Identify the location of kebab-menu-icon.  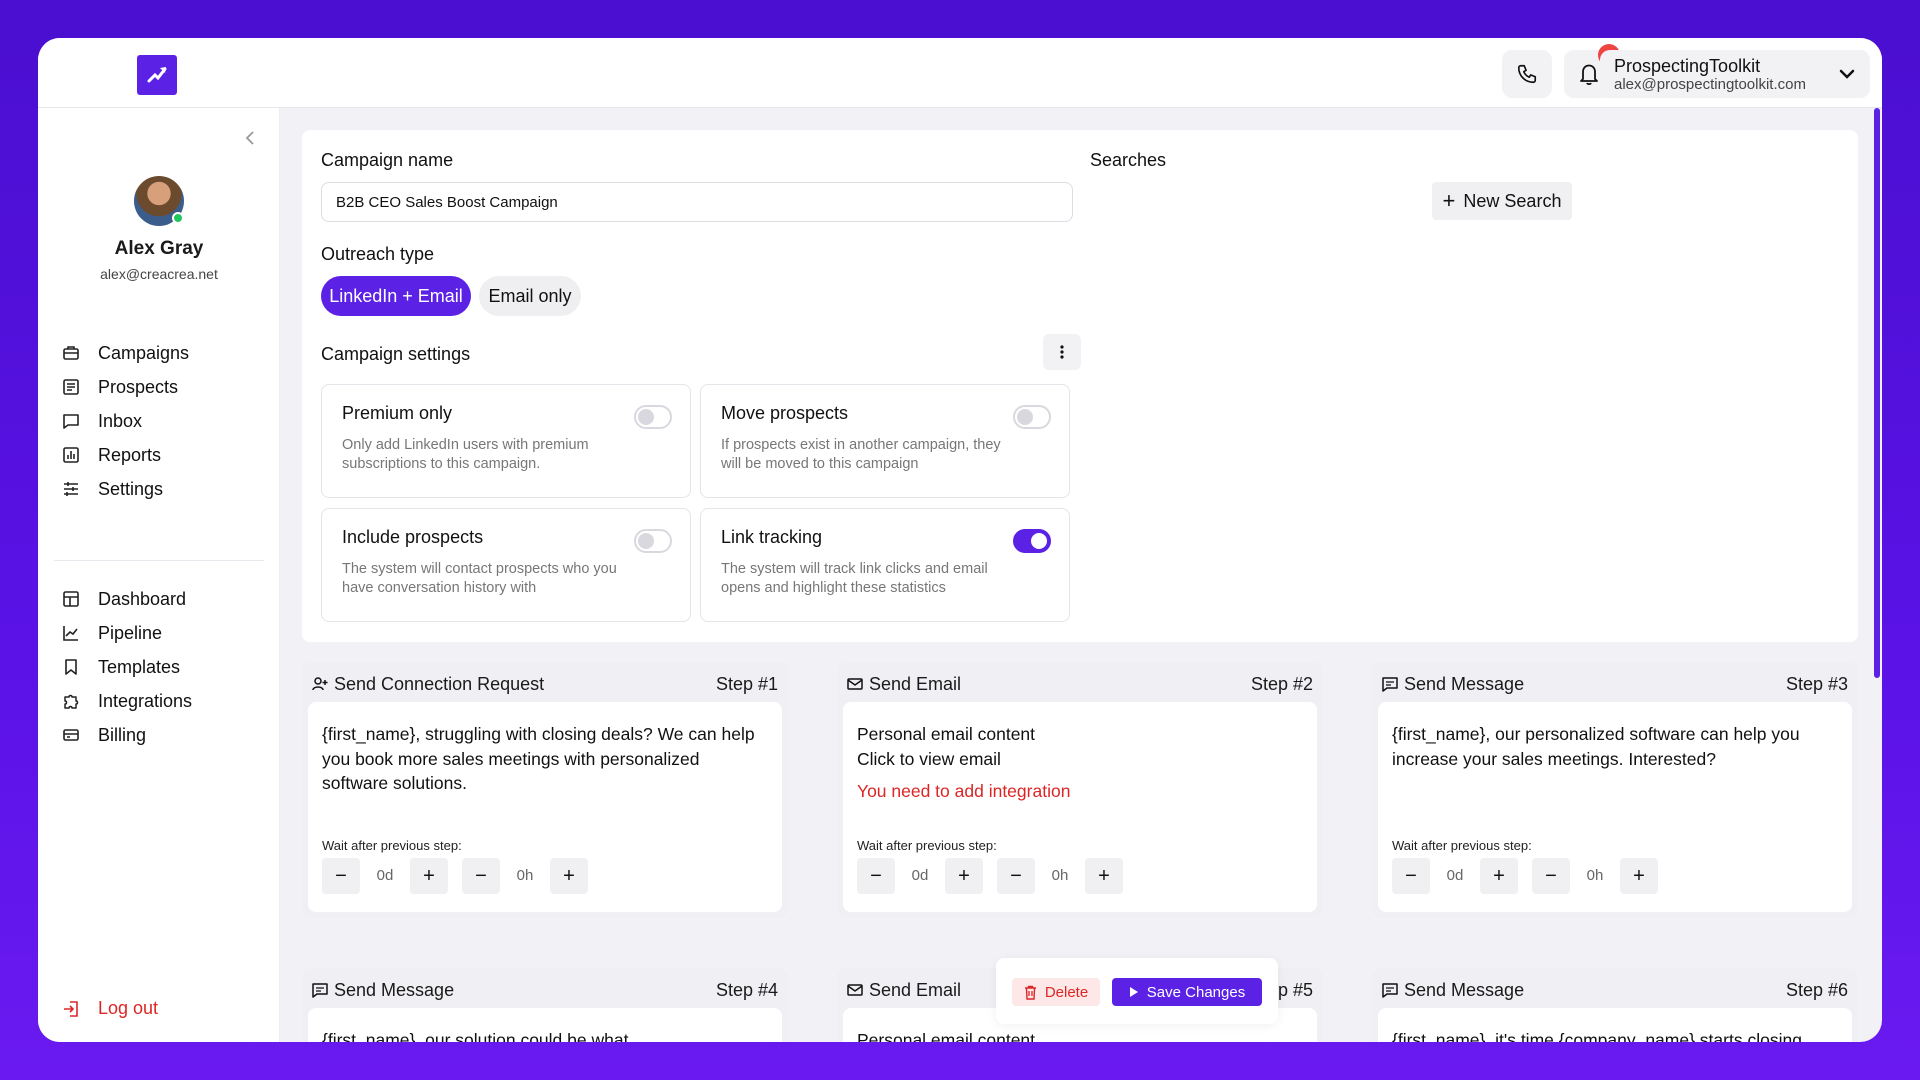
(1062, 352).